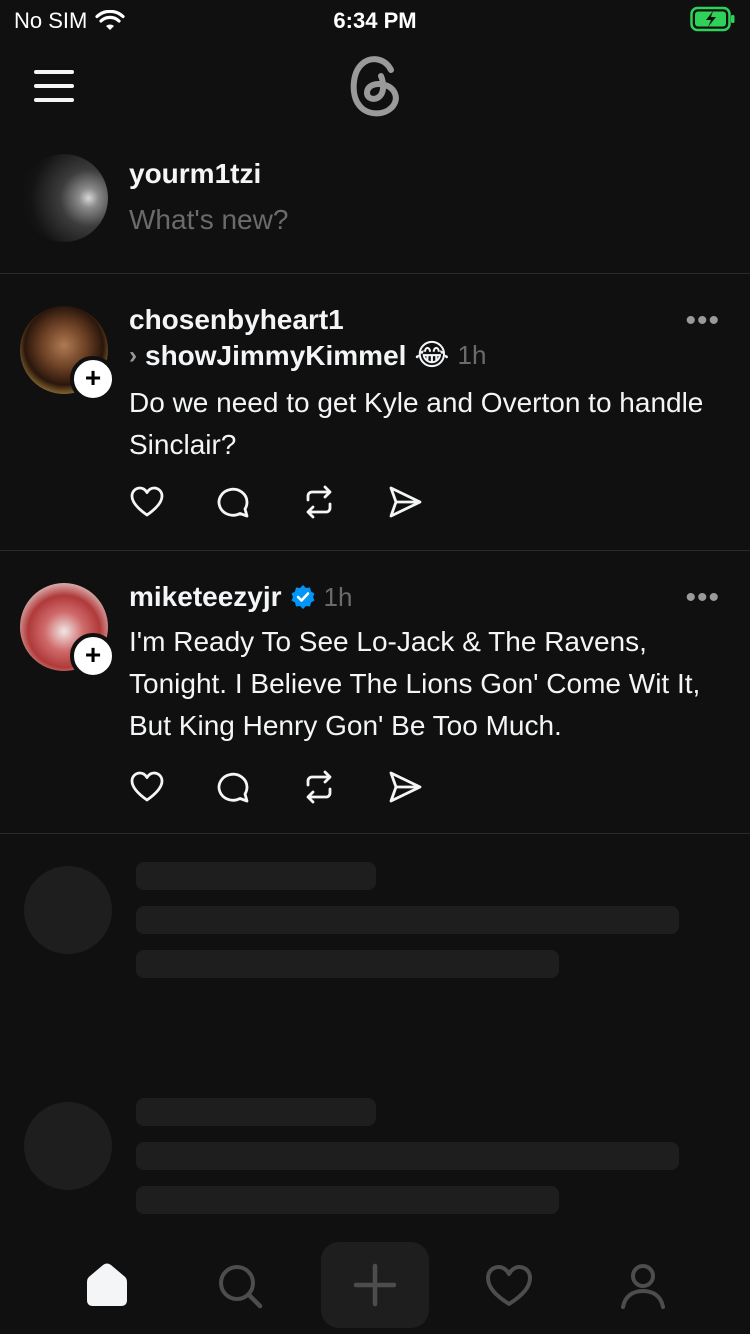 Image resolution: width=750 pixels, height=1334 pixels. I want to click on post-author: chosenbyheart1, so click(236, 320).